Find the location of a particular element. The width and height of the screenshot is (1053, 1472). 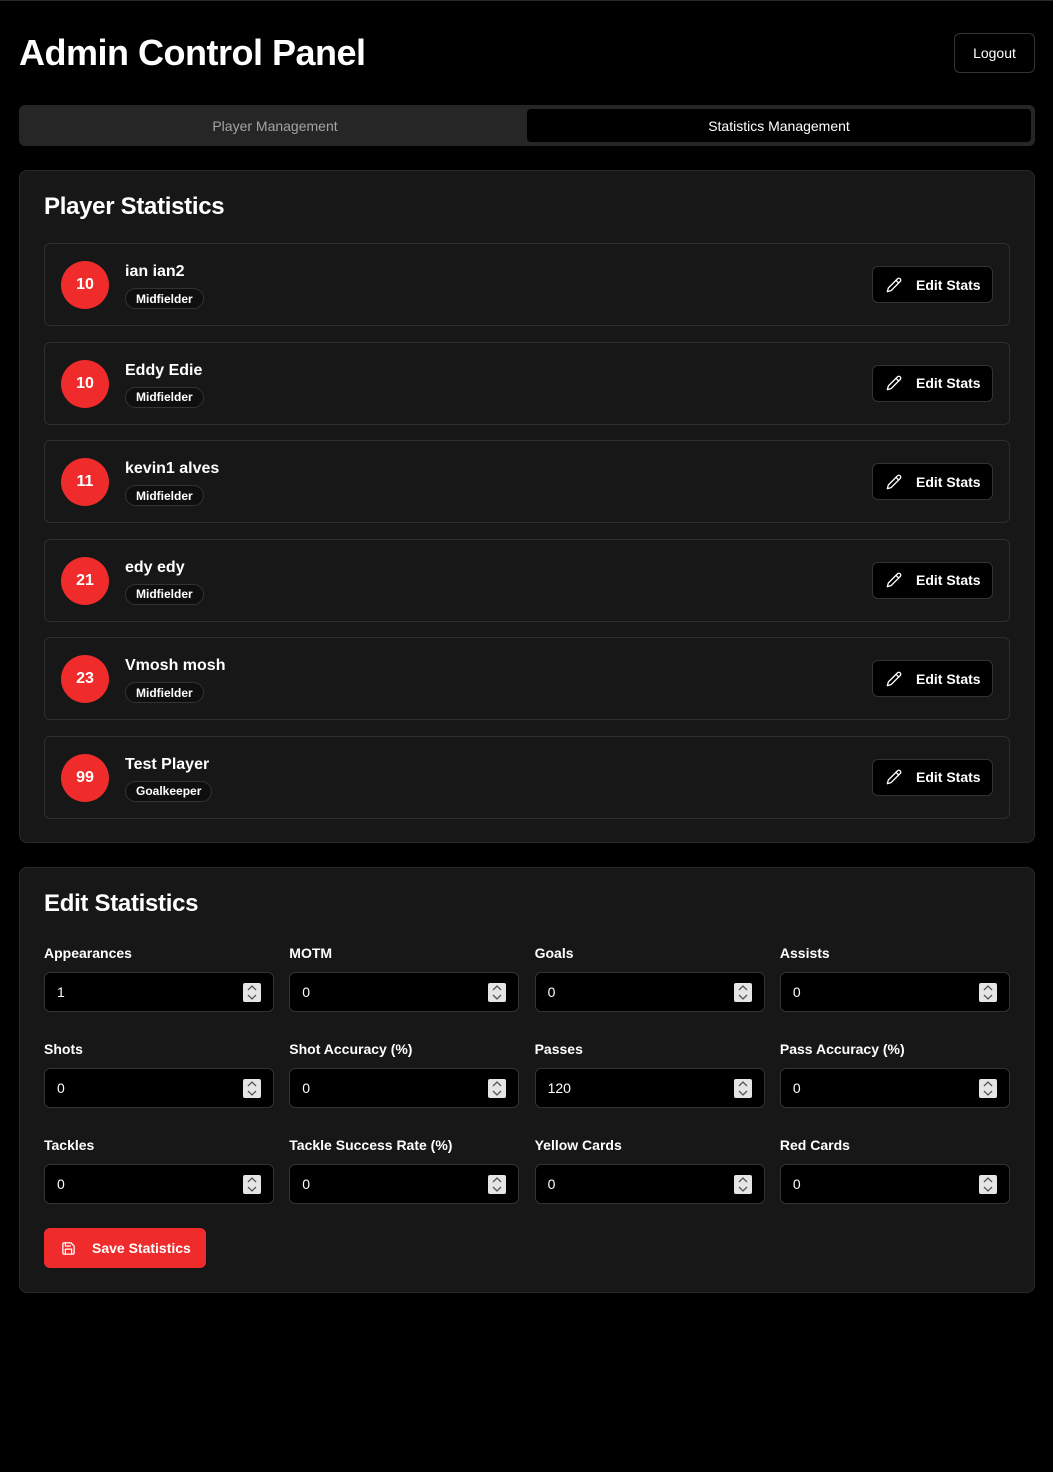

stat-field: Yellow Cards is located at coordinates (649, 1174).